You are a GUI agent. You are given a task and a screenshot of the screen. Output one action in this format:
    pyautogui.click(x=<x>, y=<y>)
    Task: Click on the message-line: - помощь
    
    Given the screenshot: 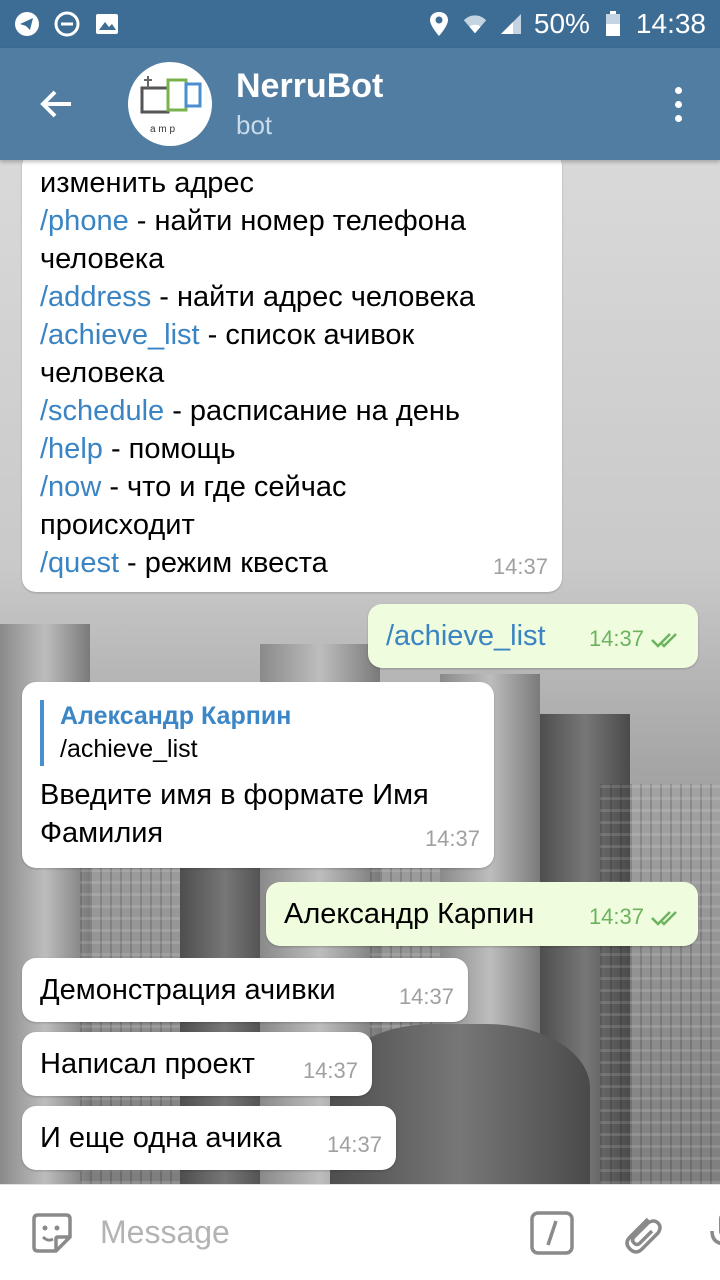 What is the action you would take?
    pyautogui.click(x=169, y=449)
    